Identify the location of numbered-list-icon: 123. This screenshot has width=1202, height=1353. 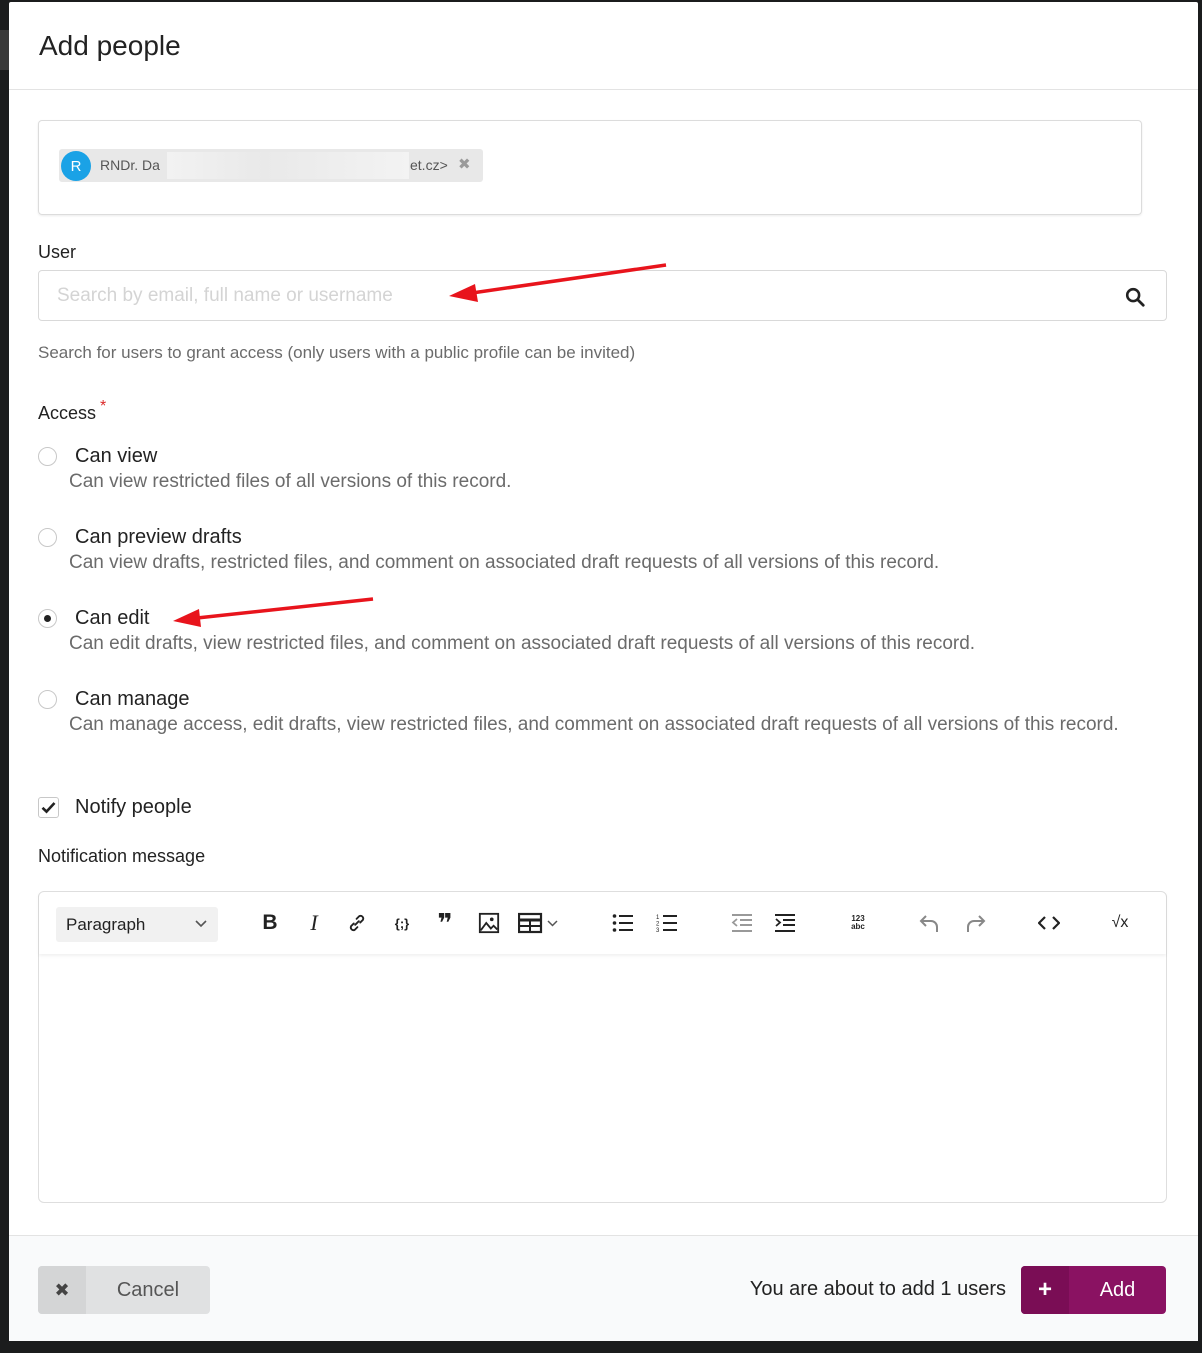
(667, 923).